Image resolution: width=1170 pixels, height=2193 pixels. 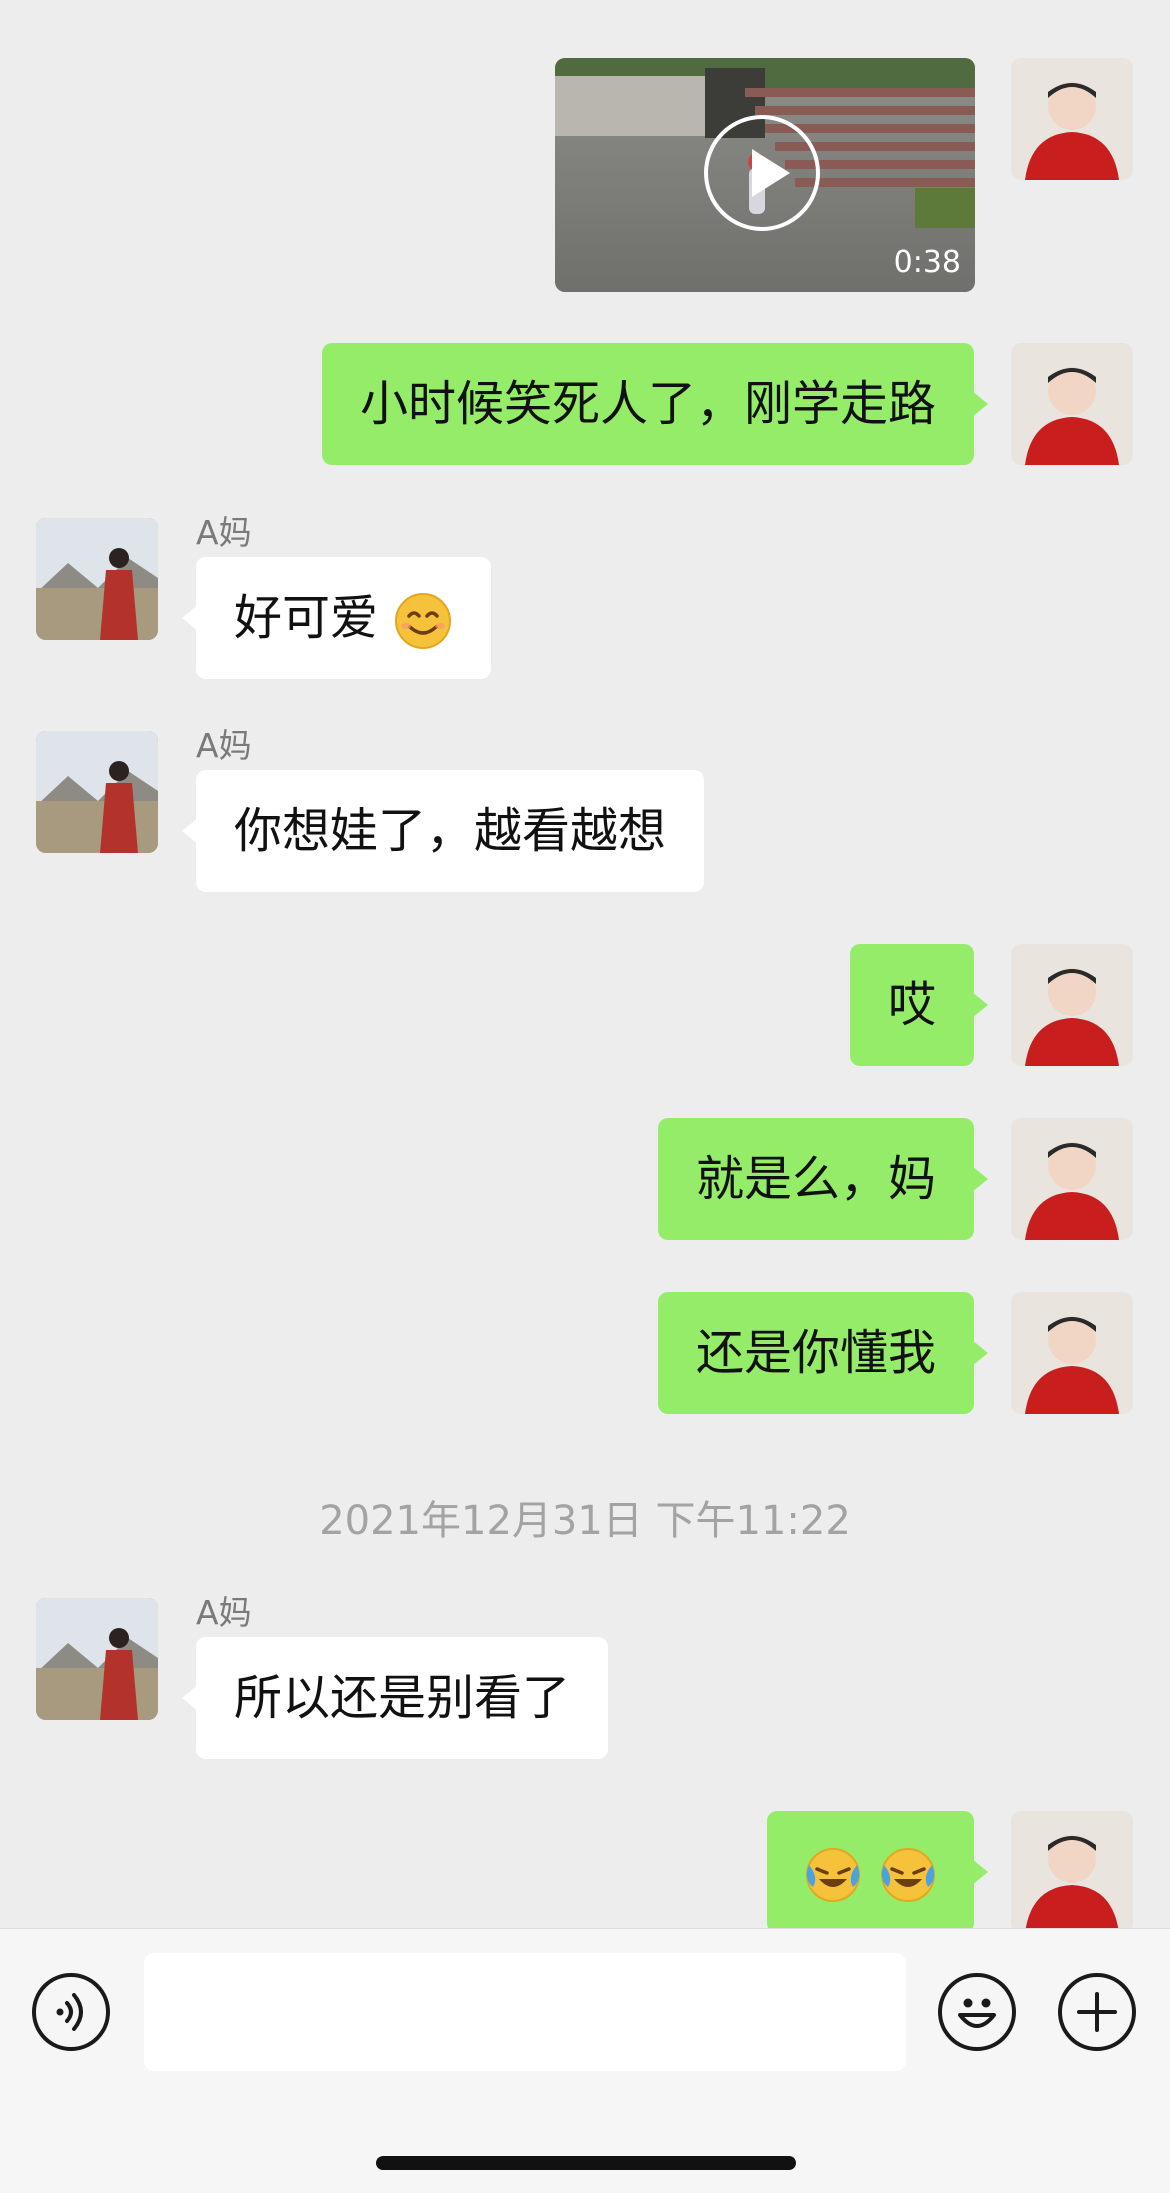 I want to click on message-bubble: 还是你懂我, so click(x=823, y=1353).